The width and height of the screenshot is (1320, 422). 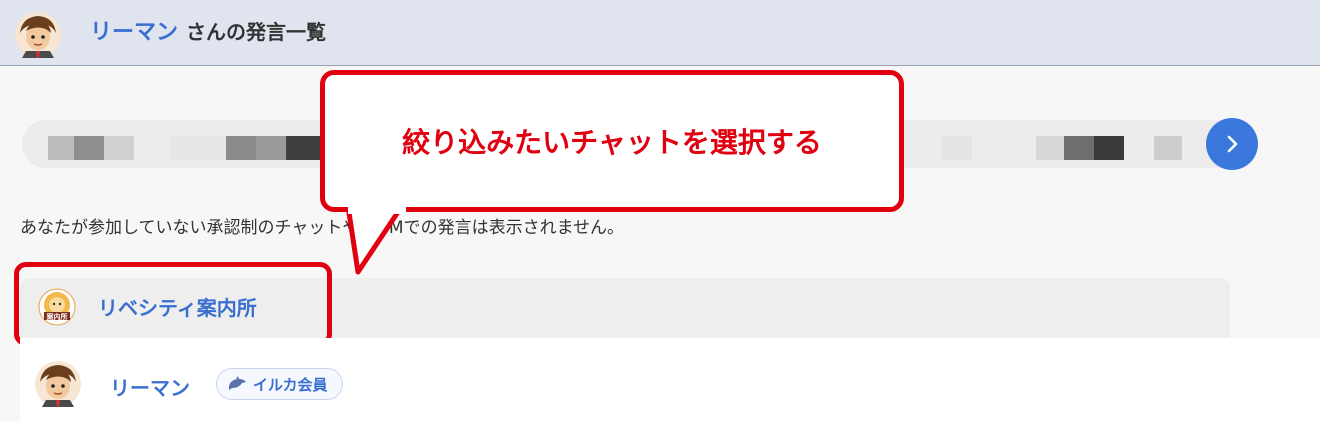 What do you see at coordinates (134, 32) in the screenshot?
I see `header-user-name: リーマン` at bounding box center [134, 32].